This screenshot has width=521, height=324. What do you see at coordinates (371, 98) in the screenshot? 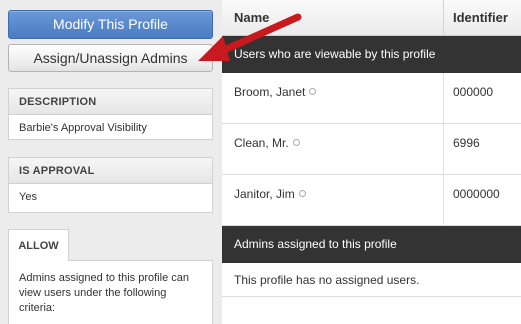
I see `table-row: Broom, Janet 000000` at bounding box center [371, 98].